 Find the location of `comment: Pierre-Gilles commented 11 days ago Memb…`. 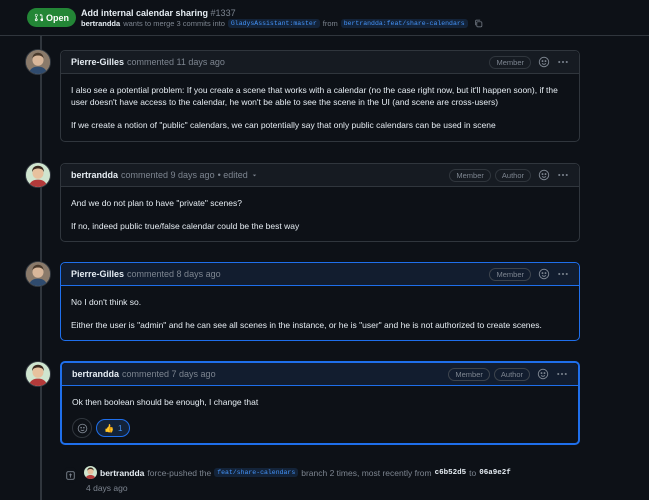

comment: Pierre-Gilles commented 11 days ago Memb… is located at coordinates (320, 96).